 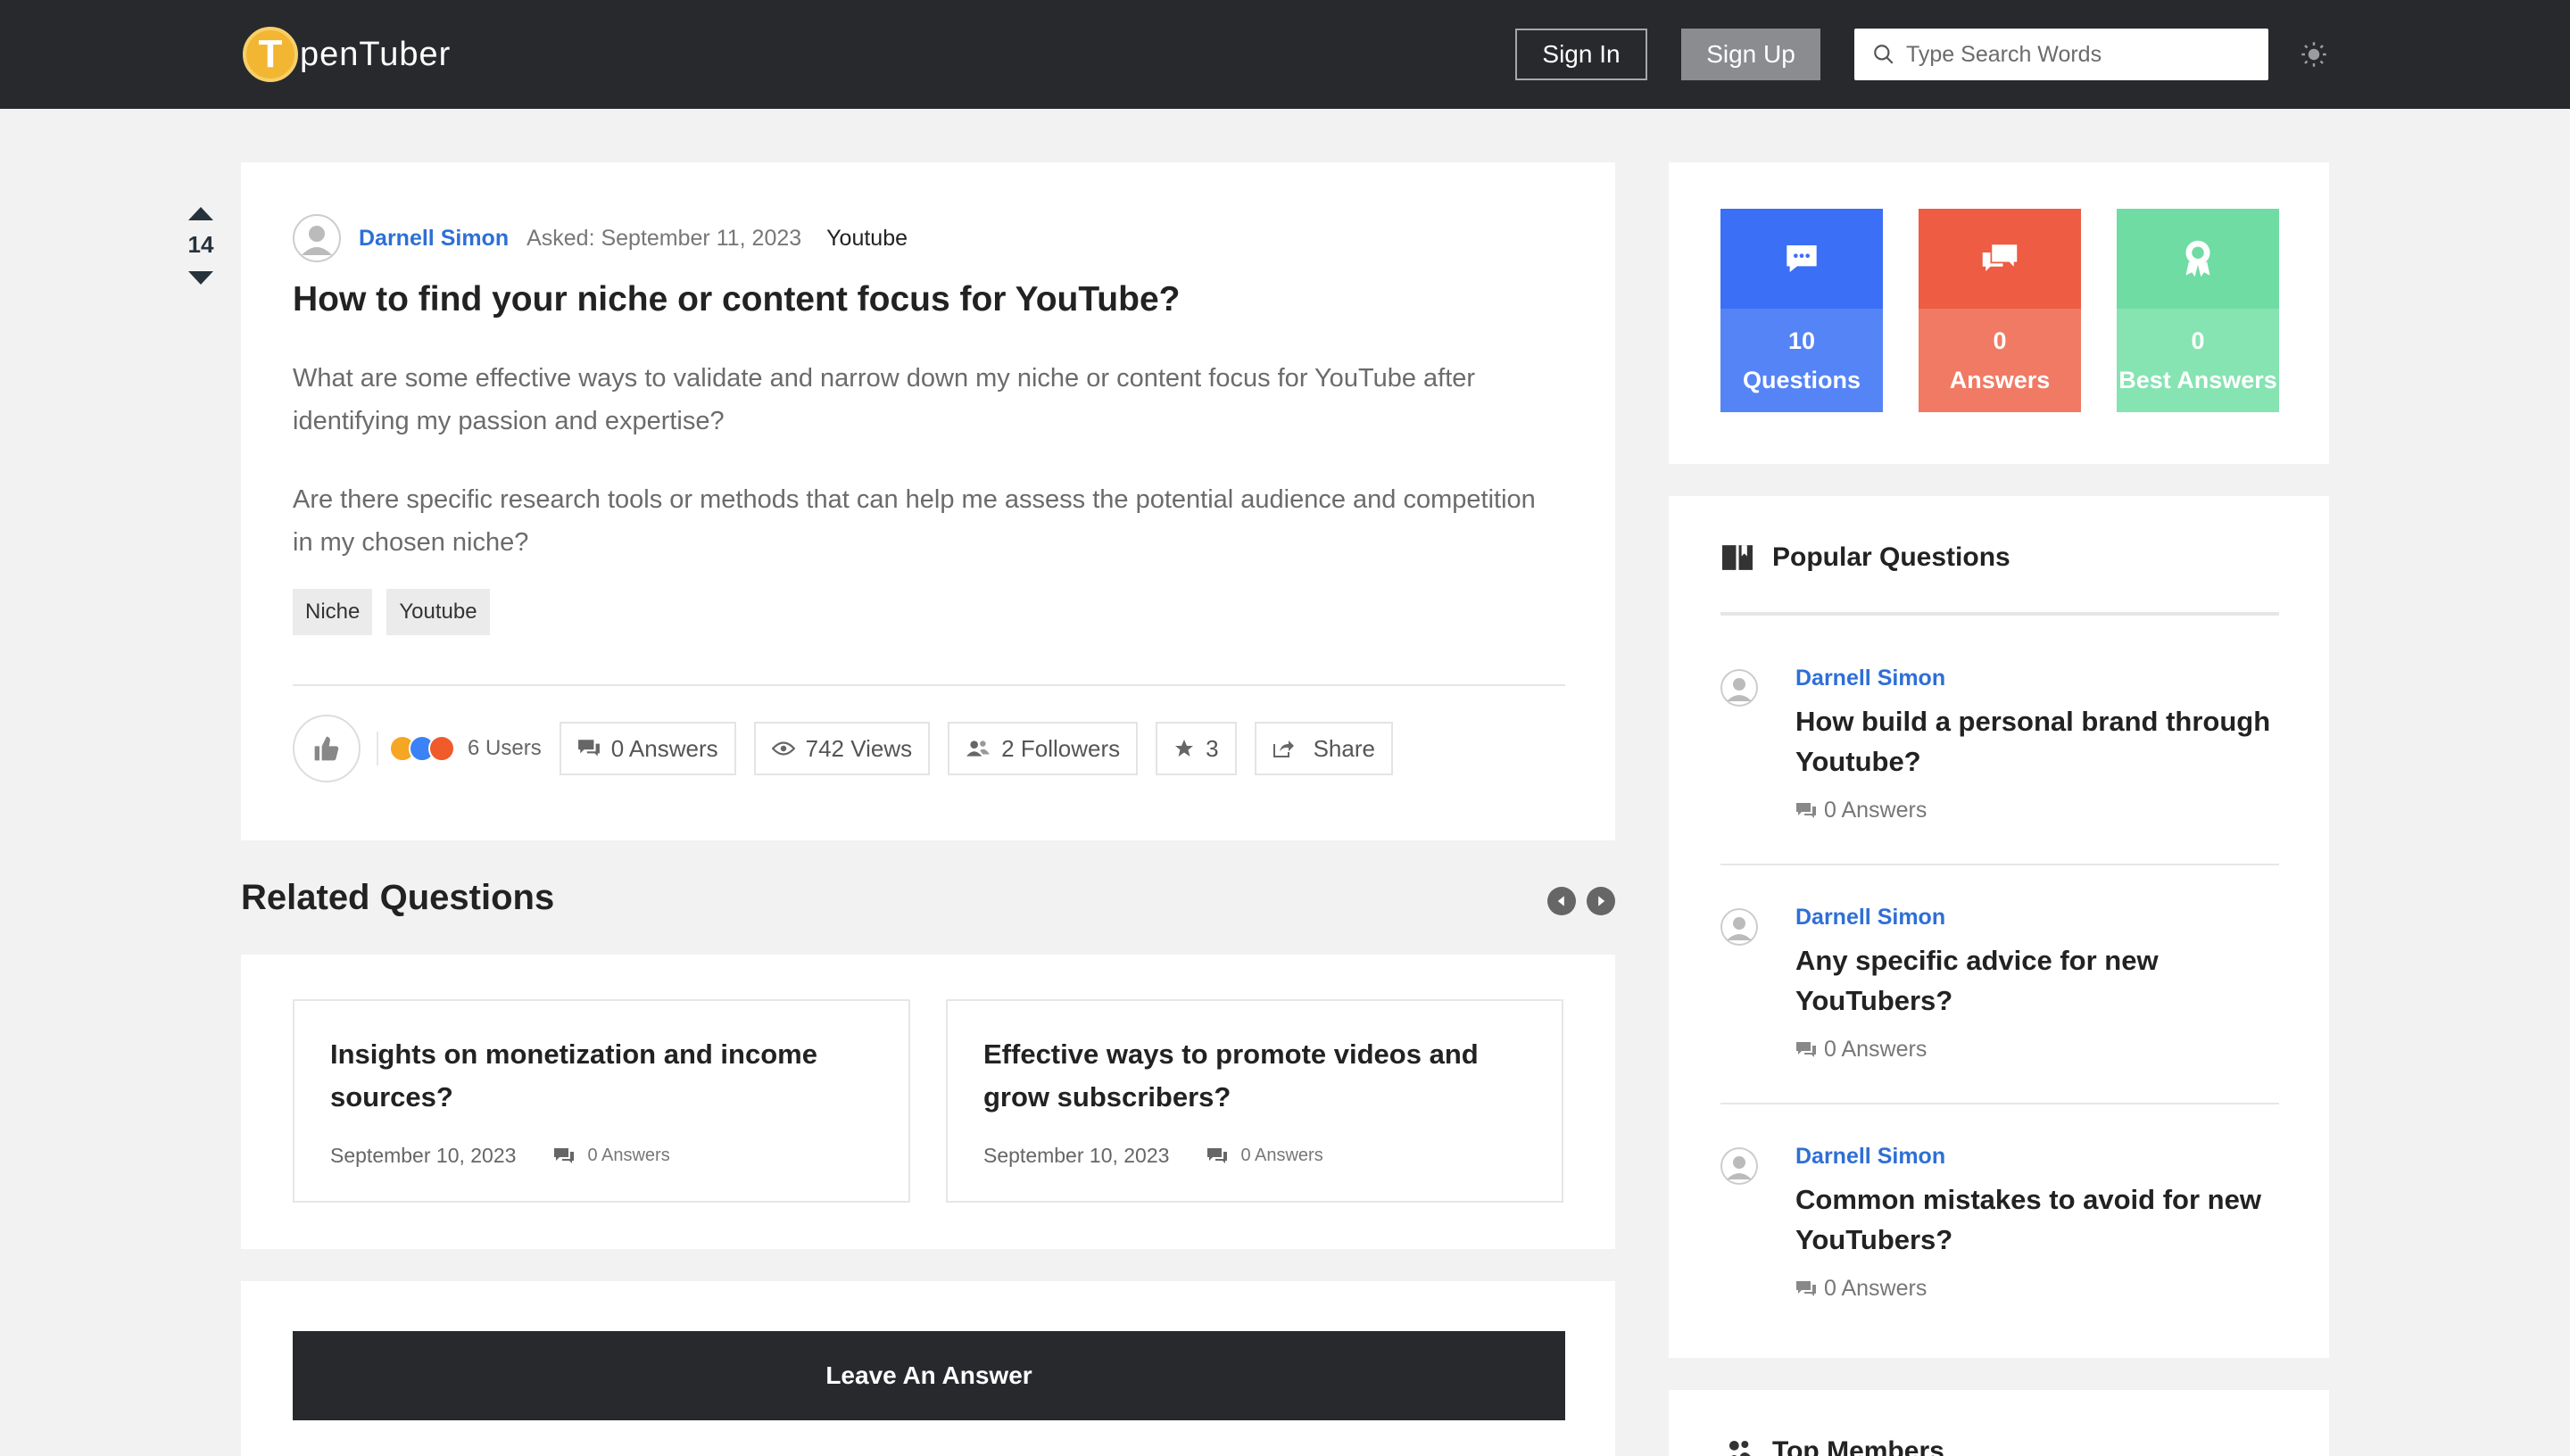 What do you see at coordinates (1344, 748) in the screenshot?
I see `share-label: Share` at bounding box center [1344, 748].